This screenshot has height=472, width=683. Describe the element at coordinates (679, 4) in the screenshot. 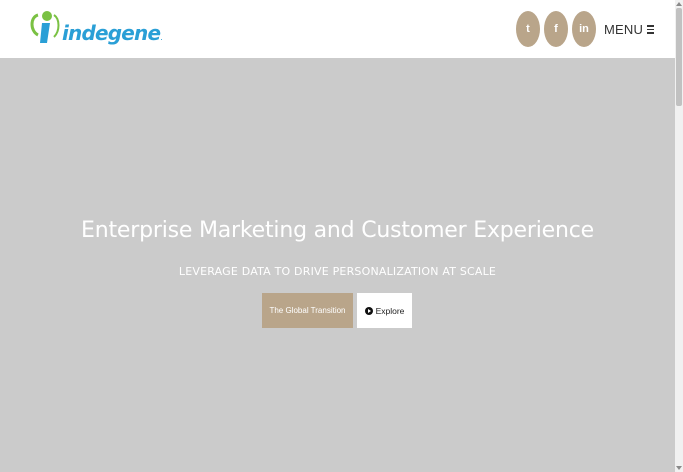

I see `scroll-up-icon` at that location.